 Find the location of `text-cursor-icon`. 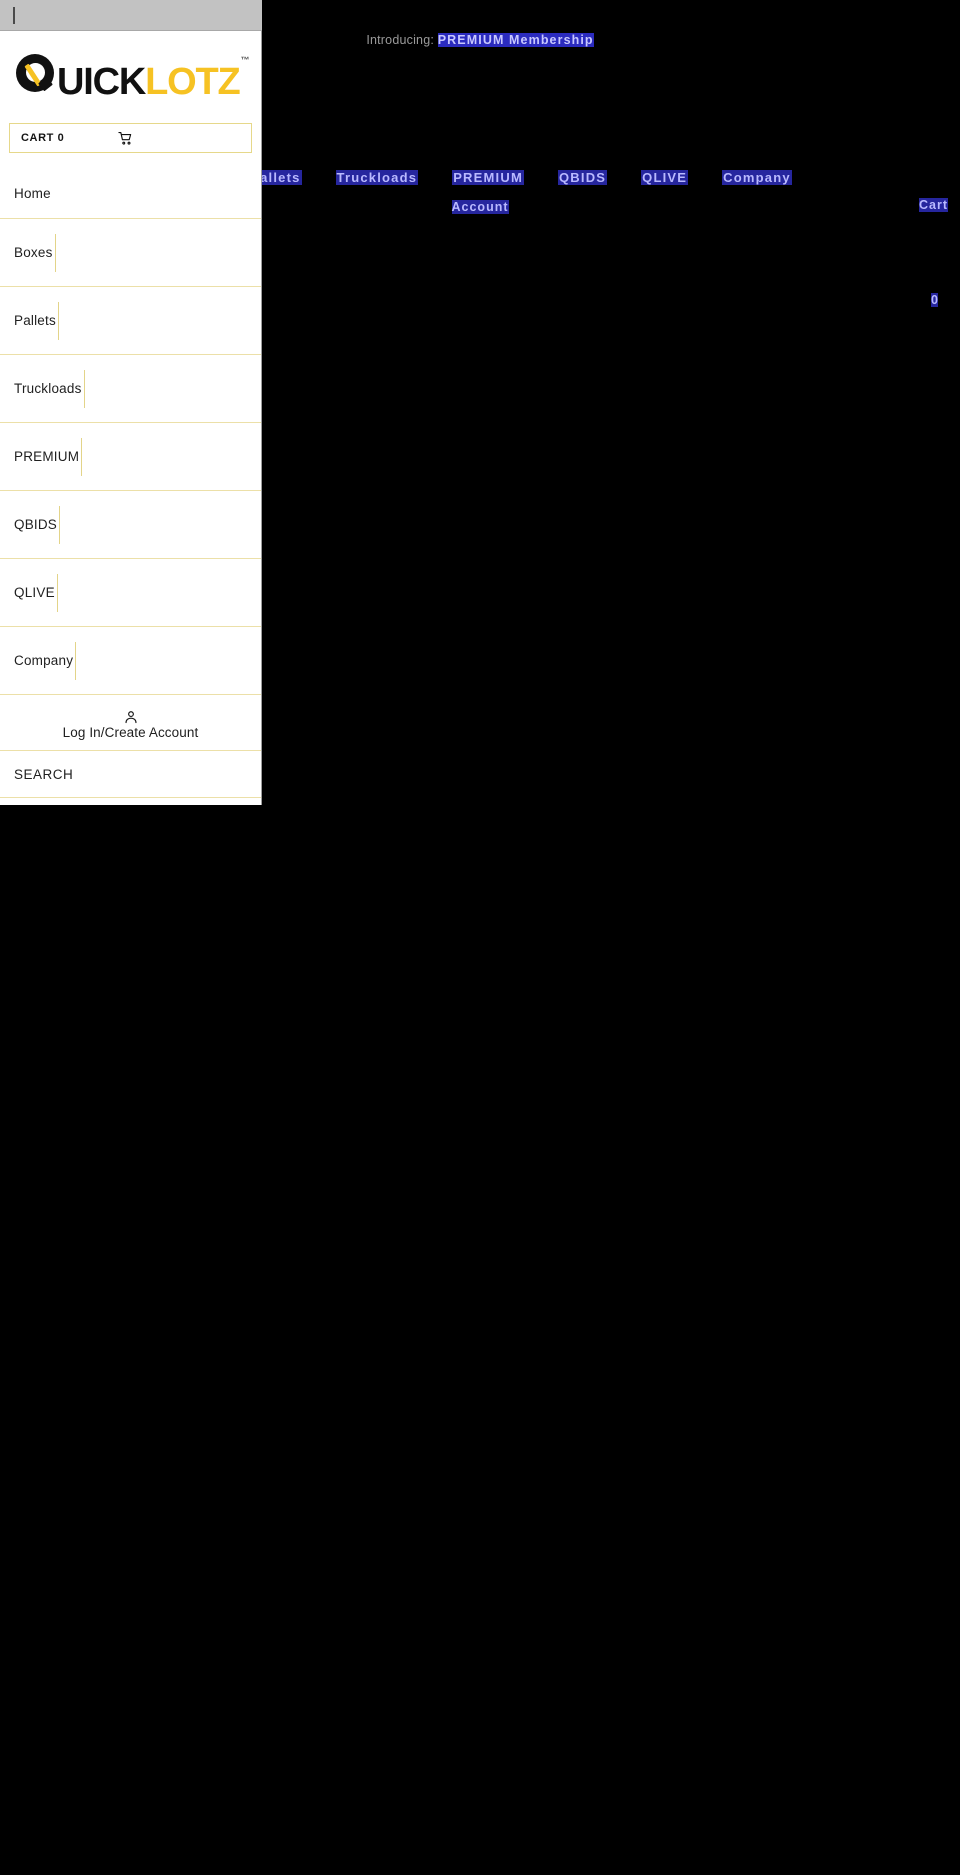

text-cursor-icon is located at coordinates (14, 15).